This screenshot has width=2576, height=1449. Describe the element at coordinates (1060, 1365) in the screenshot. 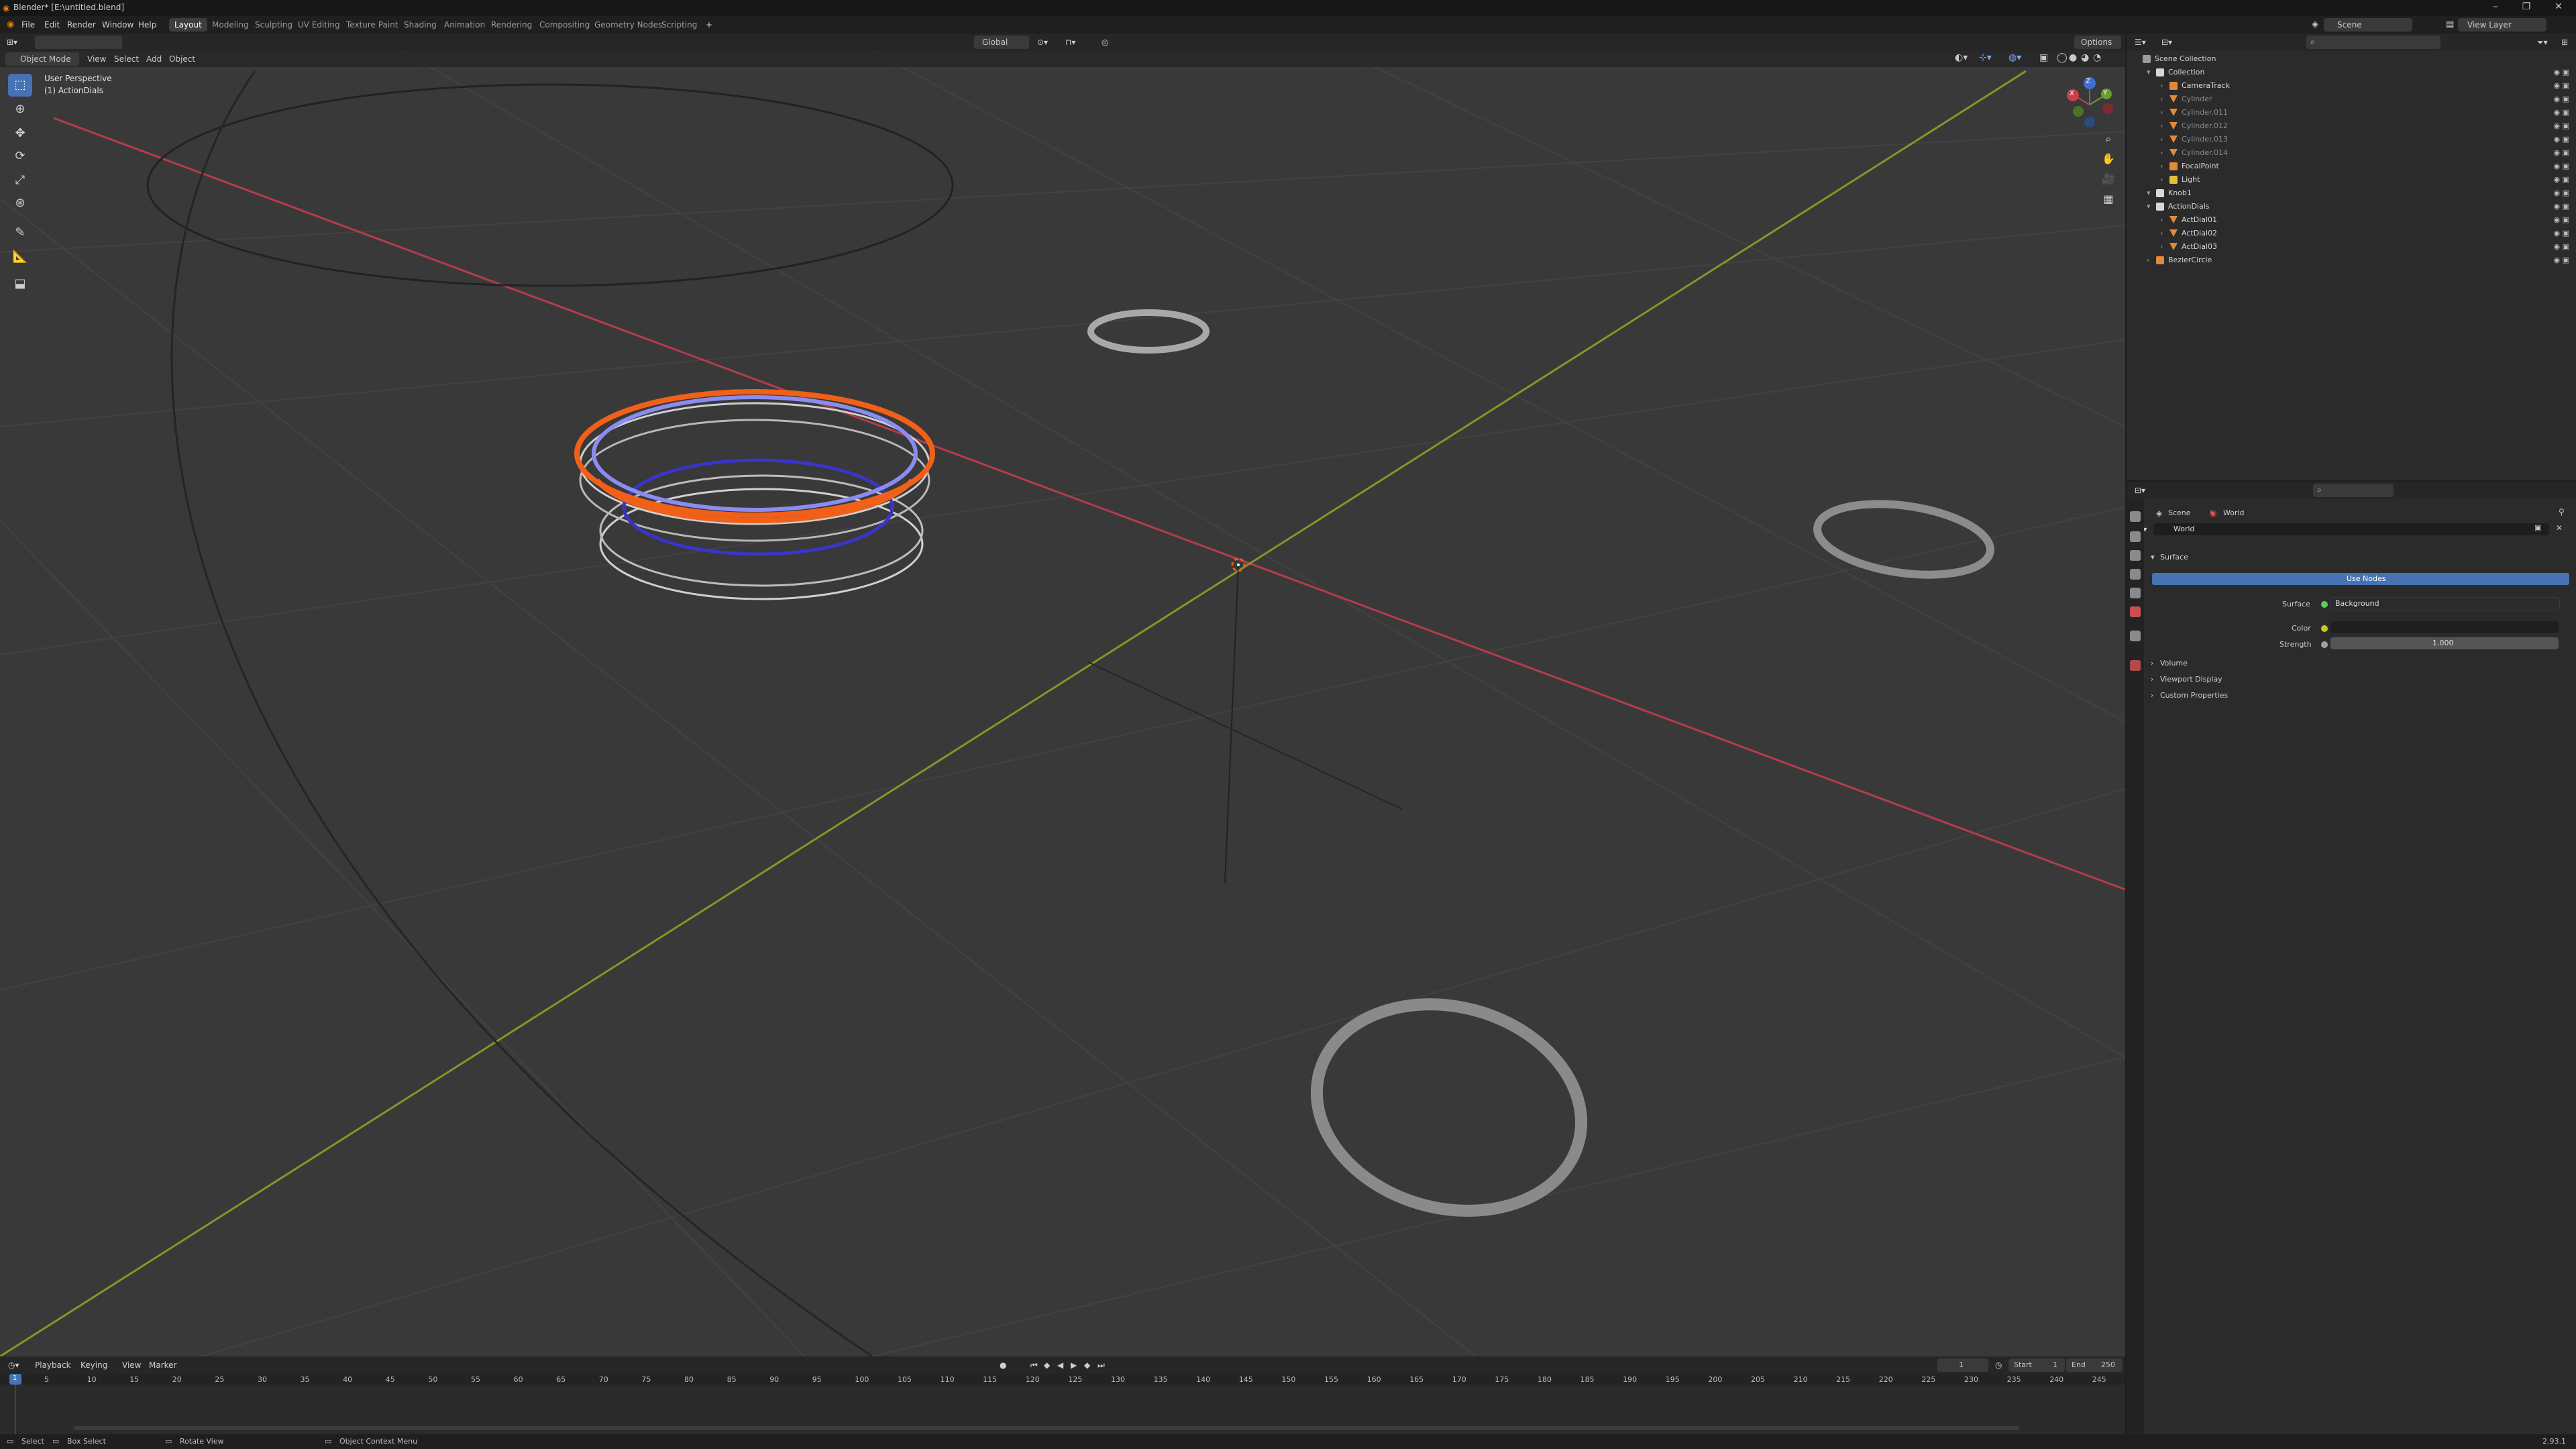

I see `play-reverse-icon: ◀` at that location.